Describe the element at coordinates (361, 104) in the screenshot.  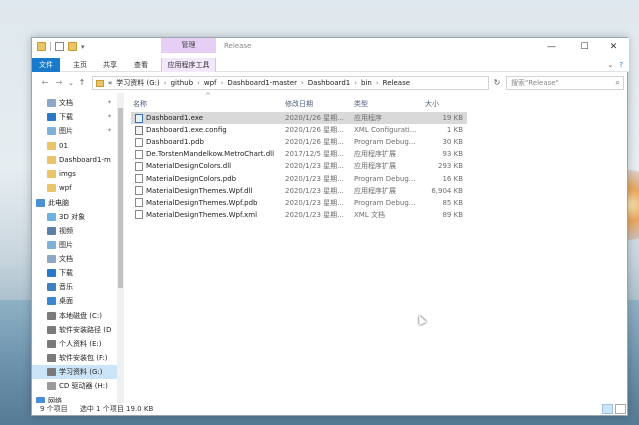
I see `column-type: 类型` at that location.